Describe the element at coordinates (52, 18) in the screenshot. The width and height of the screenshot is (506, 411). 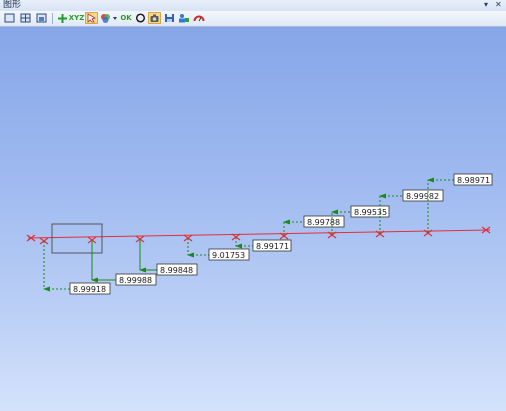
I see `toolbar-separator` at that location.